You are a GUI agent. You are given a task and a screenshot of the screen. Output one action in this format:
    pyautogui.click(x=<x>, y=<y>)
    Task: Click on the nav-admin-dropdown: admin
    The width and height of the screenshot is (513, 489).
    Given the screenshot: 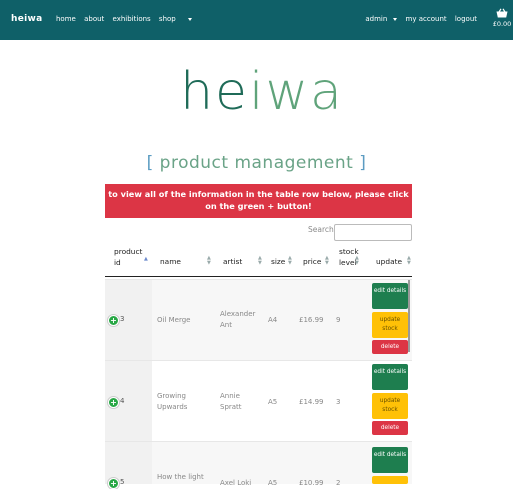 What is the action you would take?
    pyautogui.click(x=378, y=19)
    